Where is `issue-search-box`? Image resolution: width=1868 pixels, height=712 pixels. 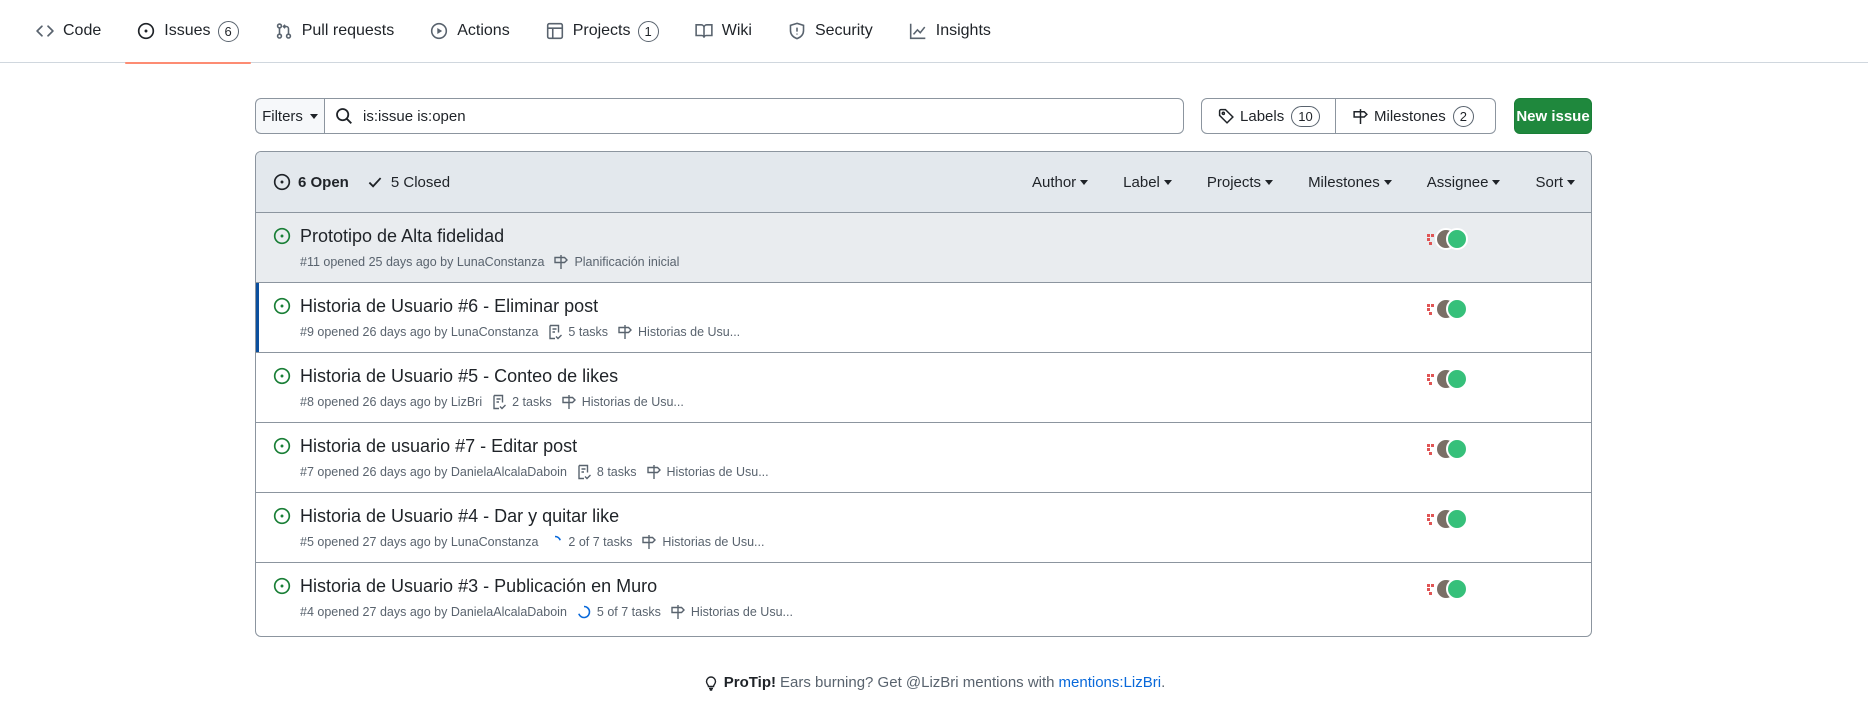
issue-search-box is located at coordinates (754, 116).